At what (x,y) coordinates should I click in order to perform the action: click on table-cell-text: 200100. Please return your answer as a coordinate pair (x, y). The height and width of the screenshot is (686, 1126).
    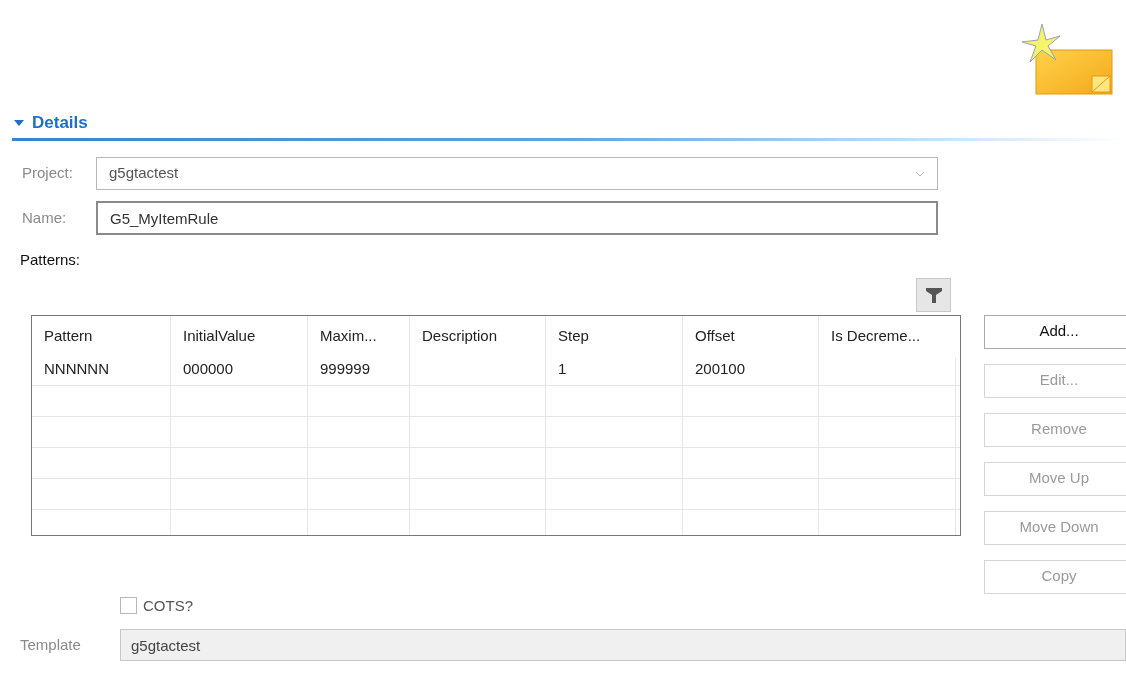
    Looking at the image, I should click on (720, 368).